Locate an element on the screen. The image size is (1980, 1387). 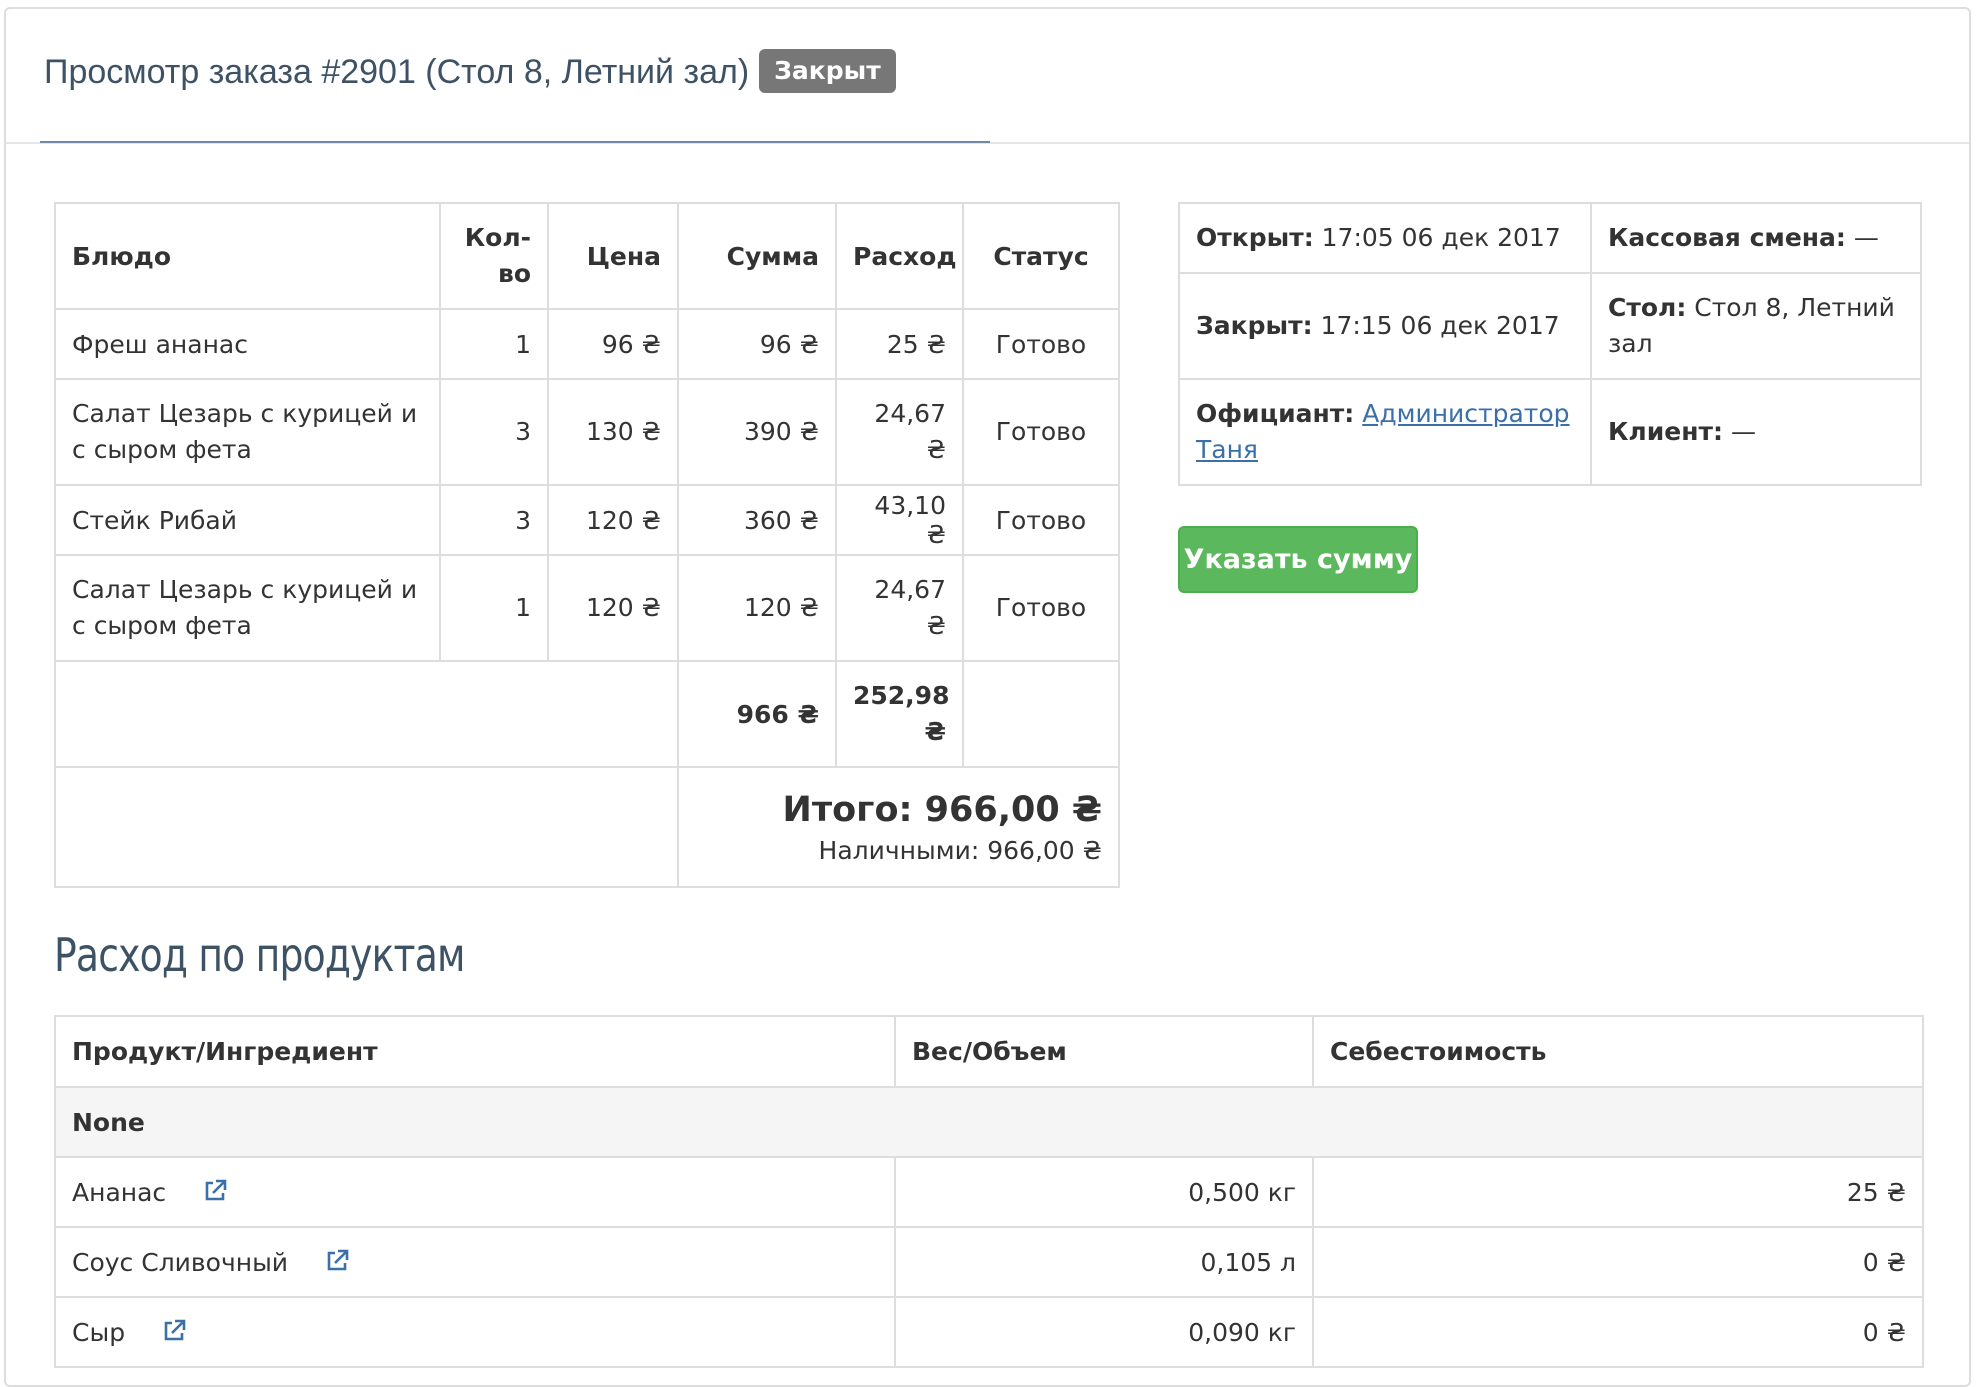
cell-expense: 25 ₴ is located at coordinates (899, 344).